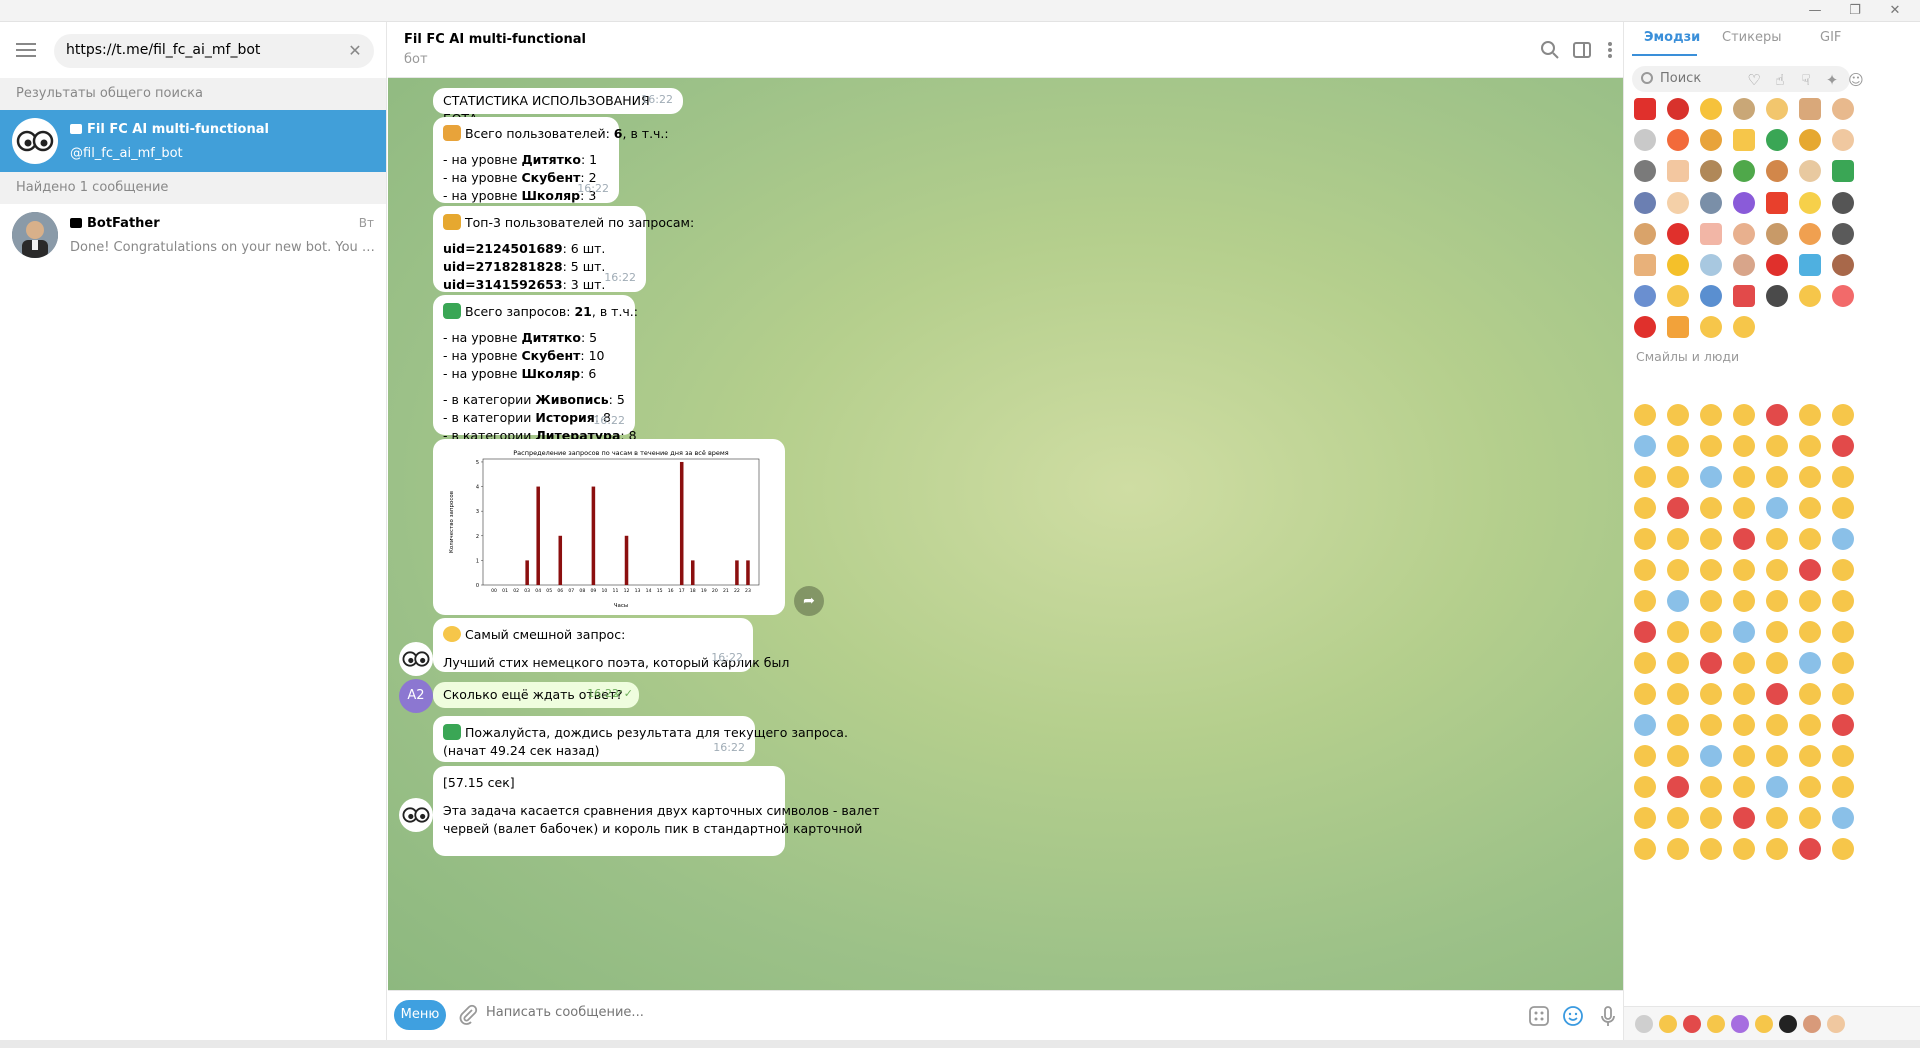  I want to click on microphone-icon, so click(1608, 1016).